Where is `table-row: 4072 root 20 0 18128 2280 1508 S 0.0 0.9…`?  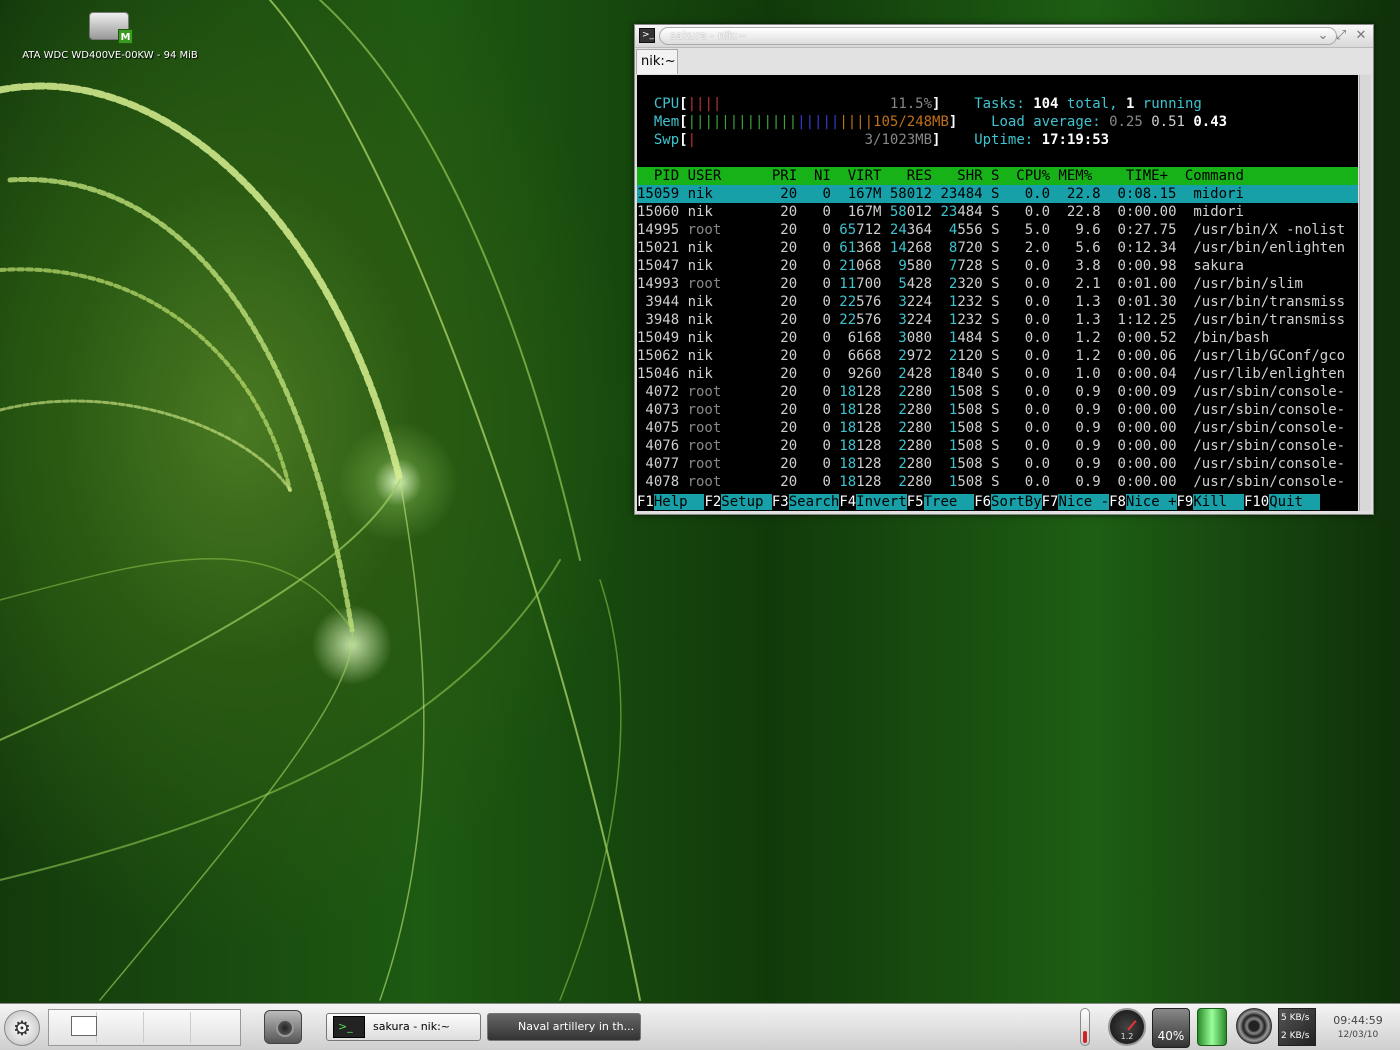
table-row: 4072 root 20 0 18128 2280 1508 S 0.0 0.9… is located at coordinates (991, 392).